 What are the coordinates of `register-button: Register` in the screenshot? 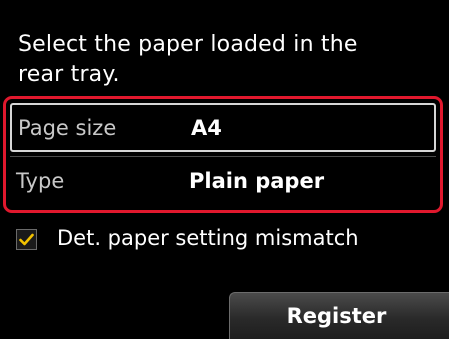 It's located at (339, 315).